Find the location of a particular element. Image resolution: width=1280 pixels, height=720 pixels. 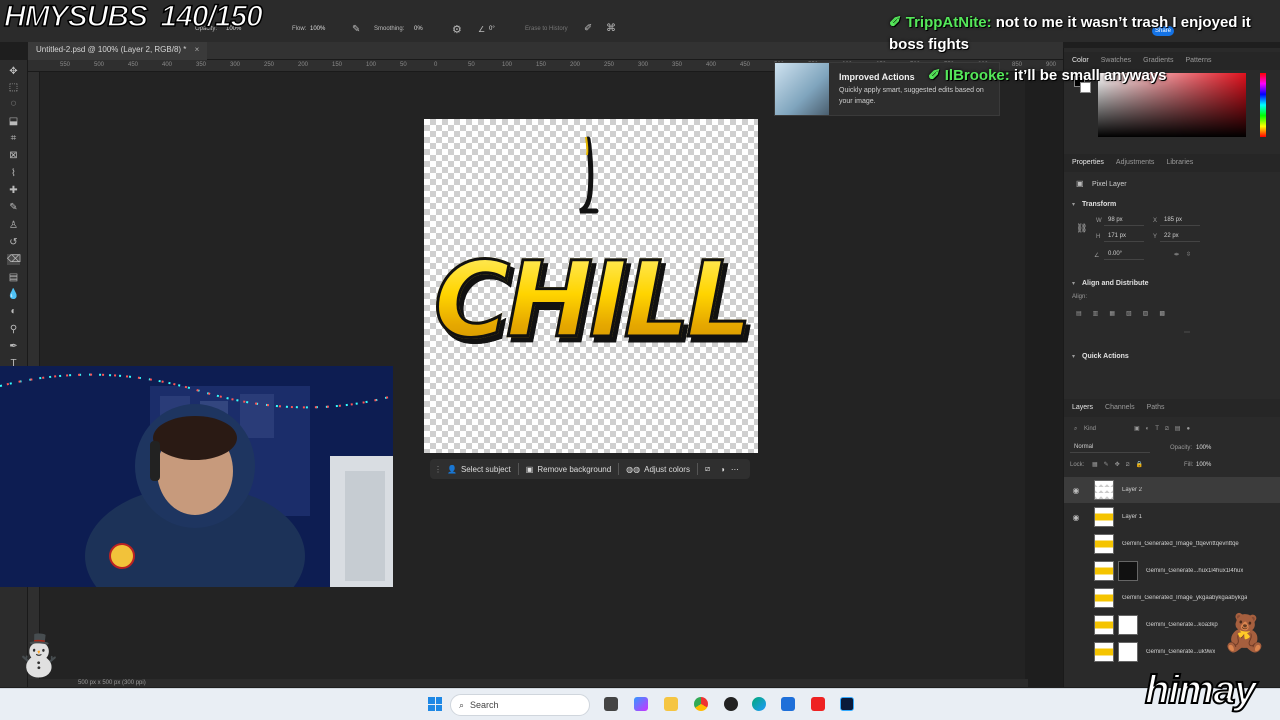

chrome-icon is located at coordinates (701, 704).